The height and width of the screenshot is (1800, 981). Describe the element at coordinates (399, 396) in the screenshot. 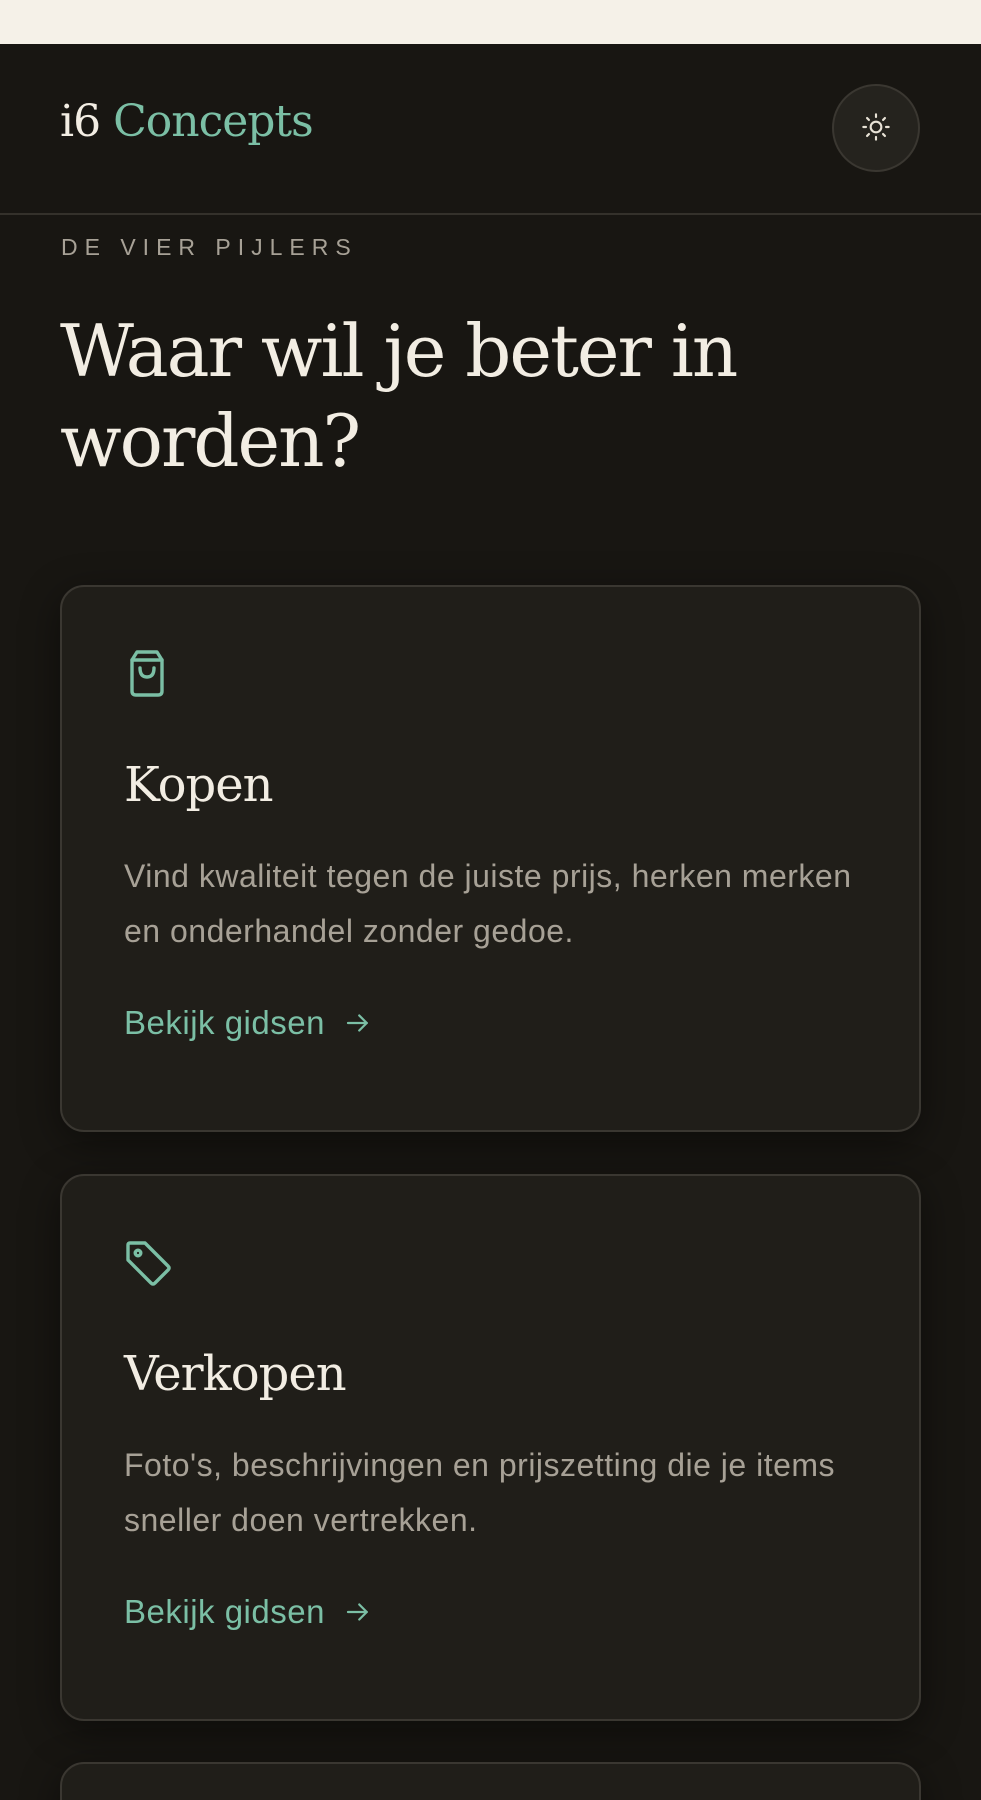

I see `section-heading: Waar wil je beter in worden?` at that location.